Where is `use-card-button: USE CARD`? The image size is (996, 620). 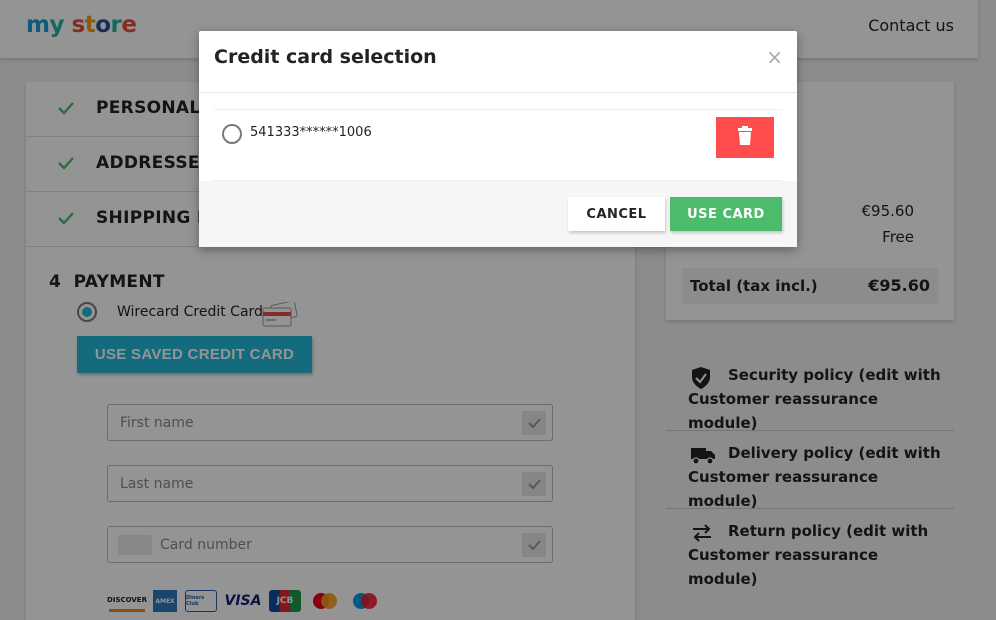 use-card-button: USE CARD is located at coordinates (726, 214).